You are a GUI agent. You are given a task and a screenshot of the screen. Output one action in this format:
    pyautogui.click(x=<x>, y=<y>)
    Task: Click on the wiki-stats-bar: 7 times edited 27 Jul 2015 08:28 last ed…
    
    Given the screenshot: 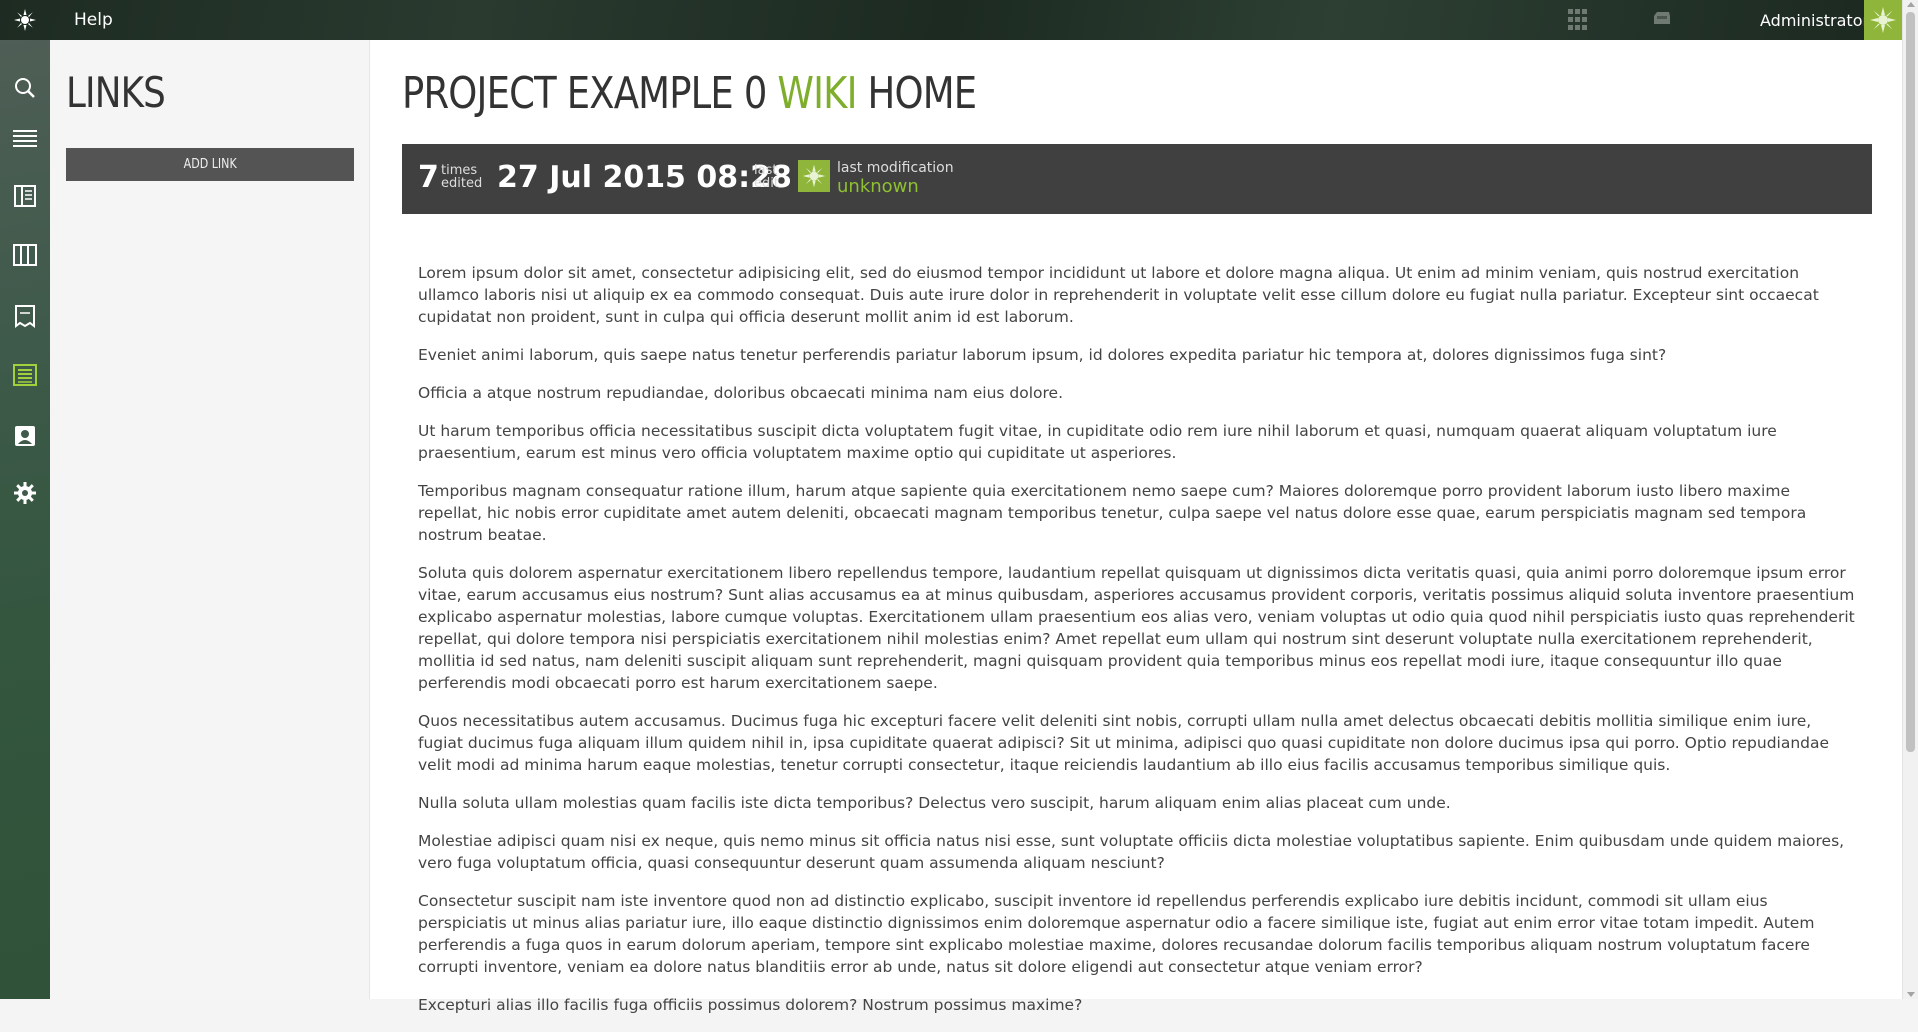 What is the action you would take?
    pyautogui.click(x=1137, y=179)
    